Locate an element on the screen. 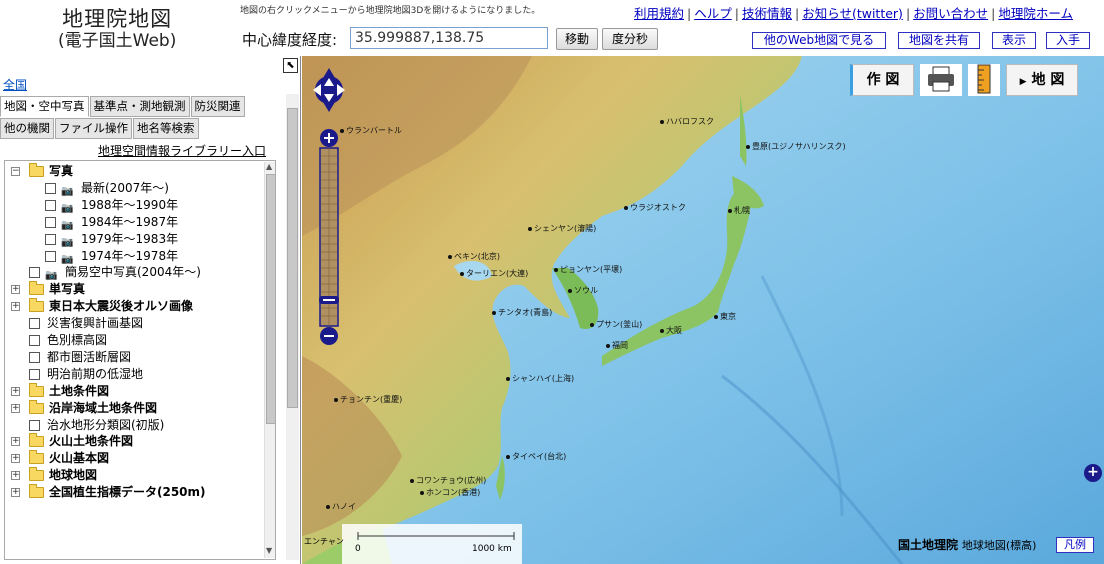  legend-button: 凡例 is located at coordinates (1075, 545).